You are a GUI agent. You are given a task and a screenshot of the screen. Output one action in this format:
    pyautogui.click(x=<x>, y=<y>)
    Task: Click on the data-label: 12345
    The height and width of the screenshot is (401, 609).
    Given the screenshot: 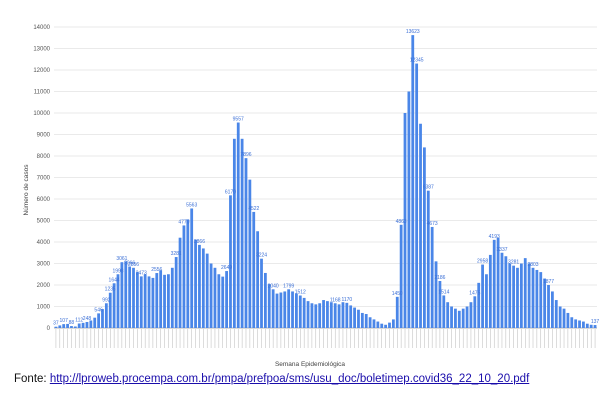 What is the action you would take?
    pyautogui.click(x=417, y=61)
    